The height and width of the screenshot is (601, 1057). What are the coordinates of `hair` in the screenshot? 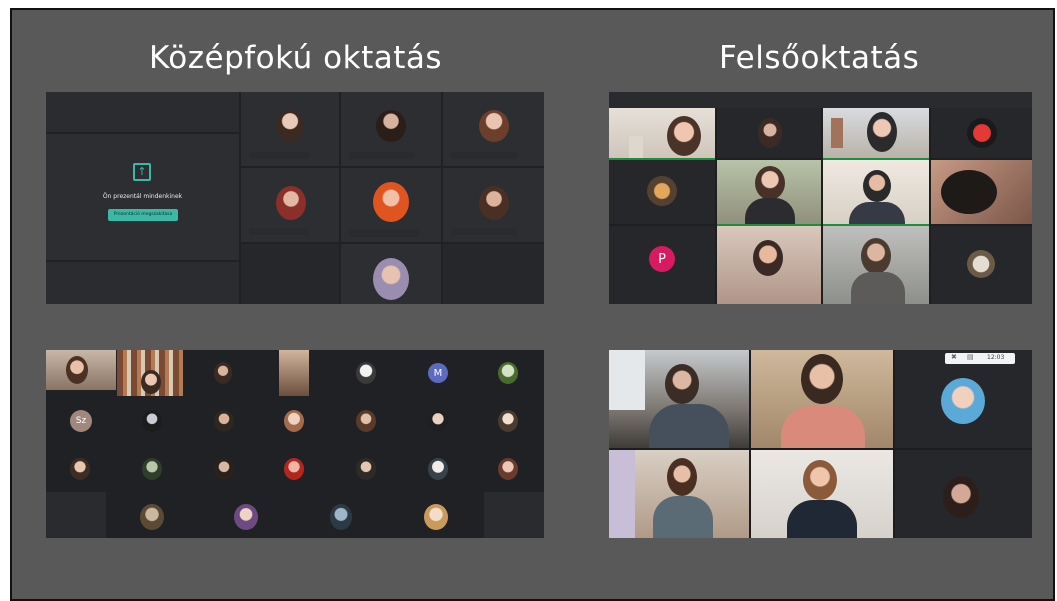 It's located at (969, 192).